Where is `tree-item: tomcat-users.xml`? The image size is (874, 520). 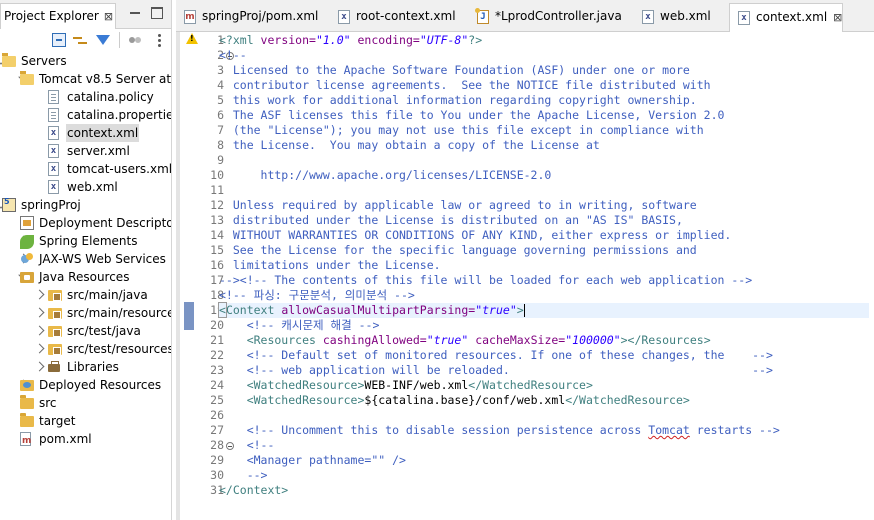 tree-item: tomcat-users.xml is located at coordinates (86, 169).